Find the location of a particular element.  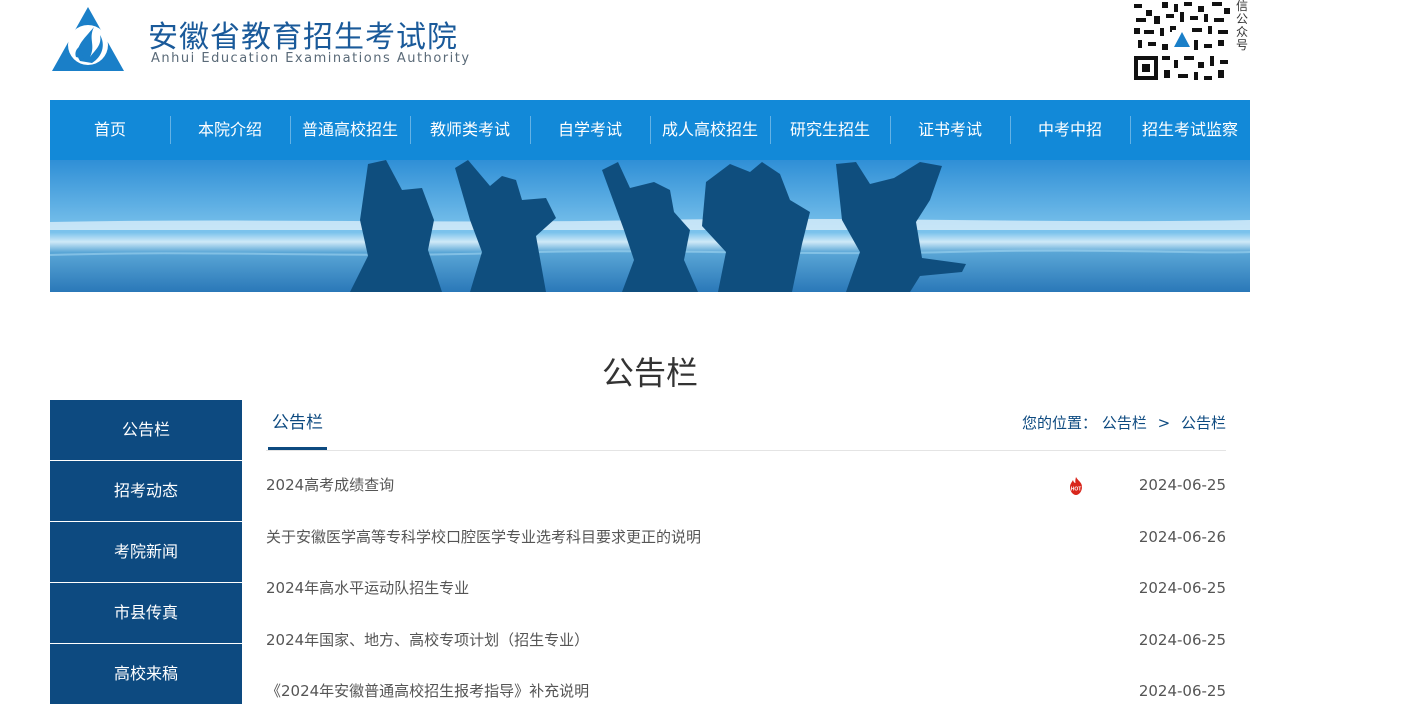

nav-item-graduate-admission: 研究生招生 is located at coordinates (830, 130).